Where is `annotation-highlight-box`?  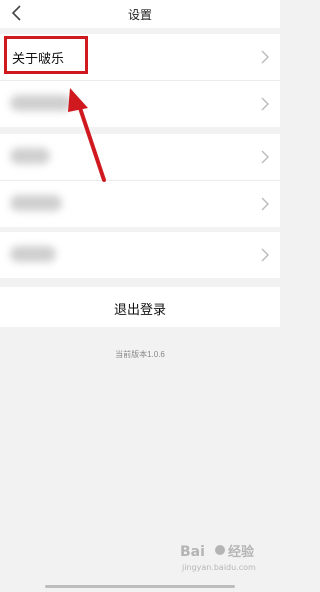
annotation-highlight-box is located at coordinates (46, 55).